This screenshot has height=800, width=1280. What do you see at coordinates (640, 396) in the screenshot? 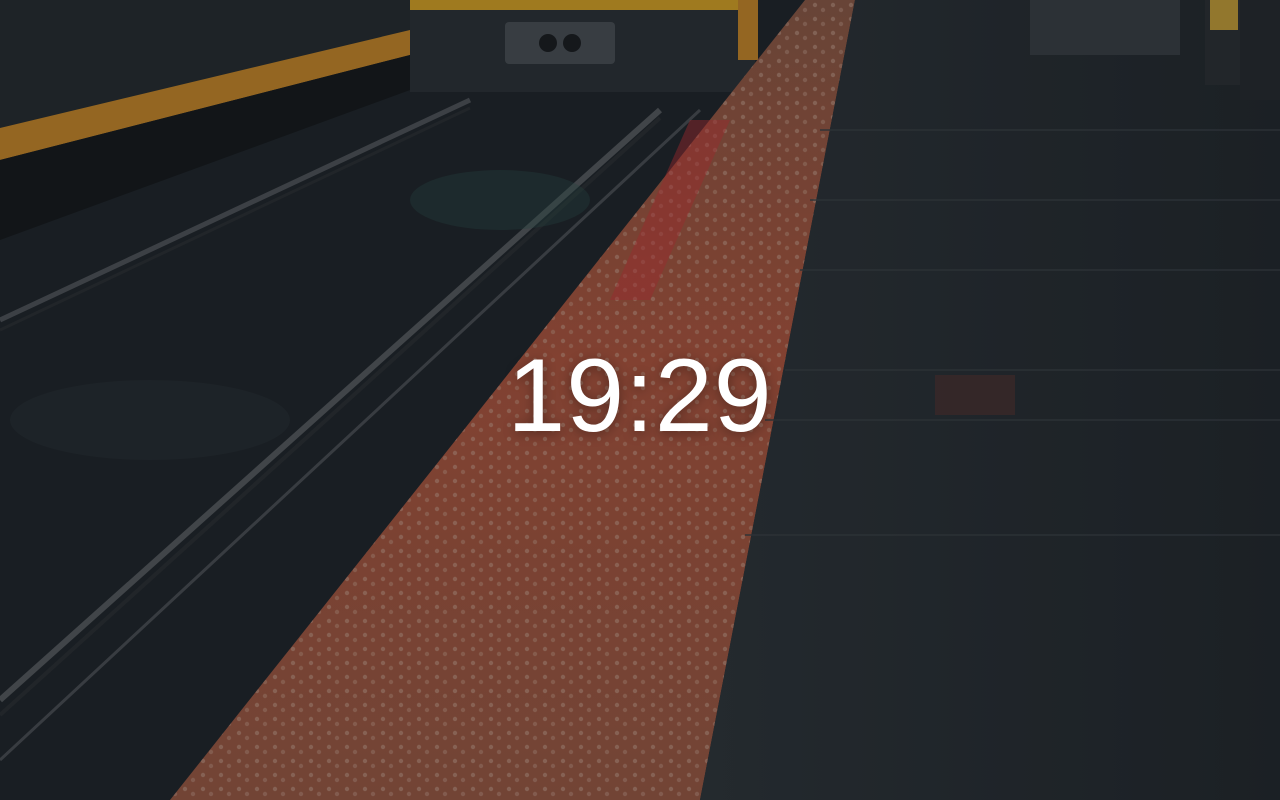
I see `clock-time: 19:29` at bounding box center [640, 396].